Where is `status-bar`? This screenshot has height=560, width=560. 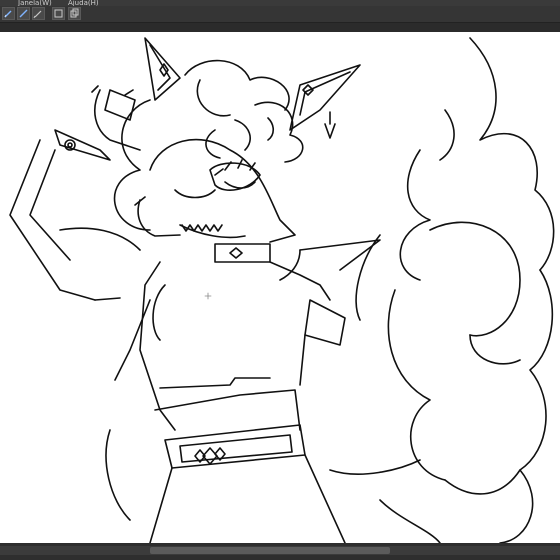 status-bar is located at coordinates (280, 551).